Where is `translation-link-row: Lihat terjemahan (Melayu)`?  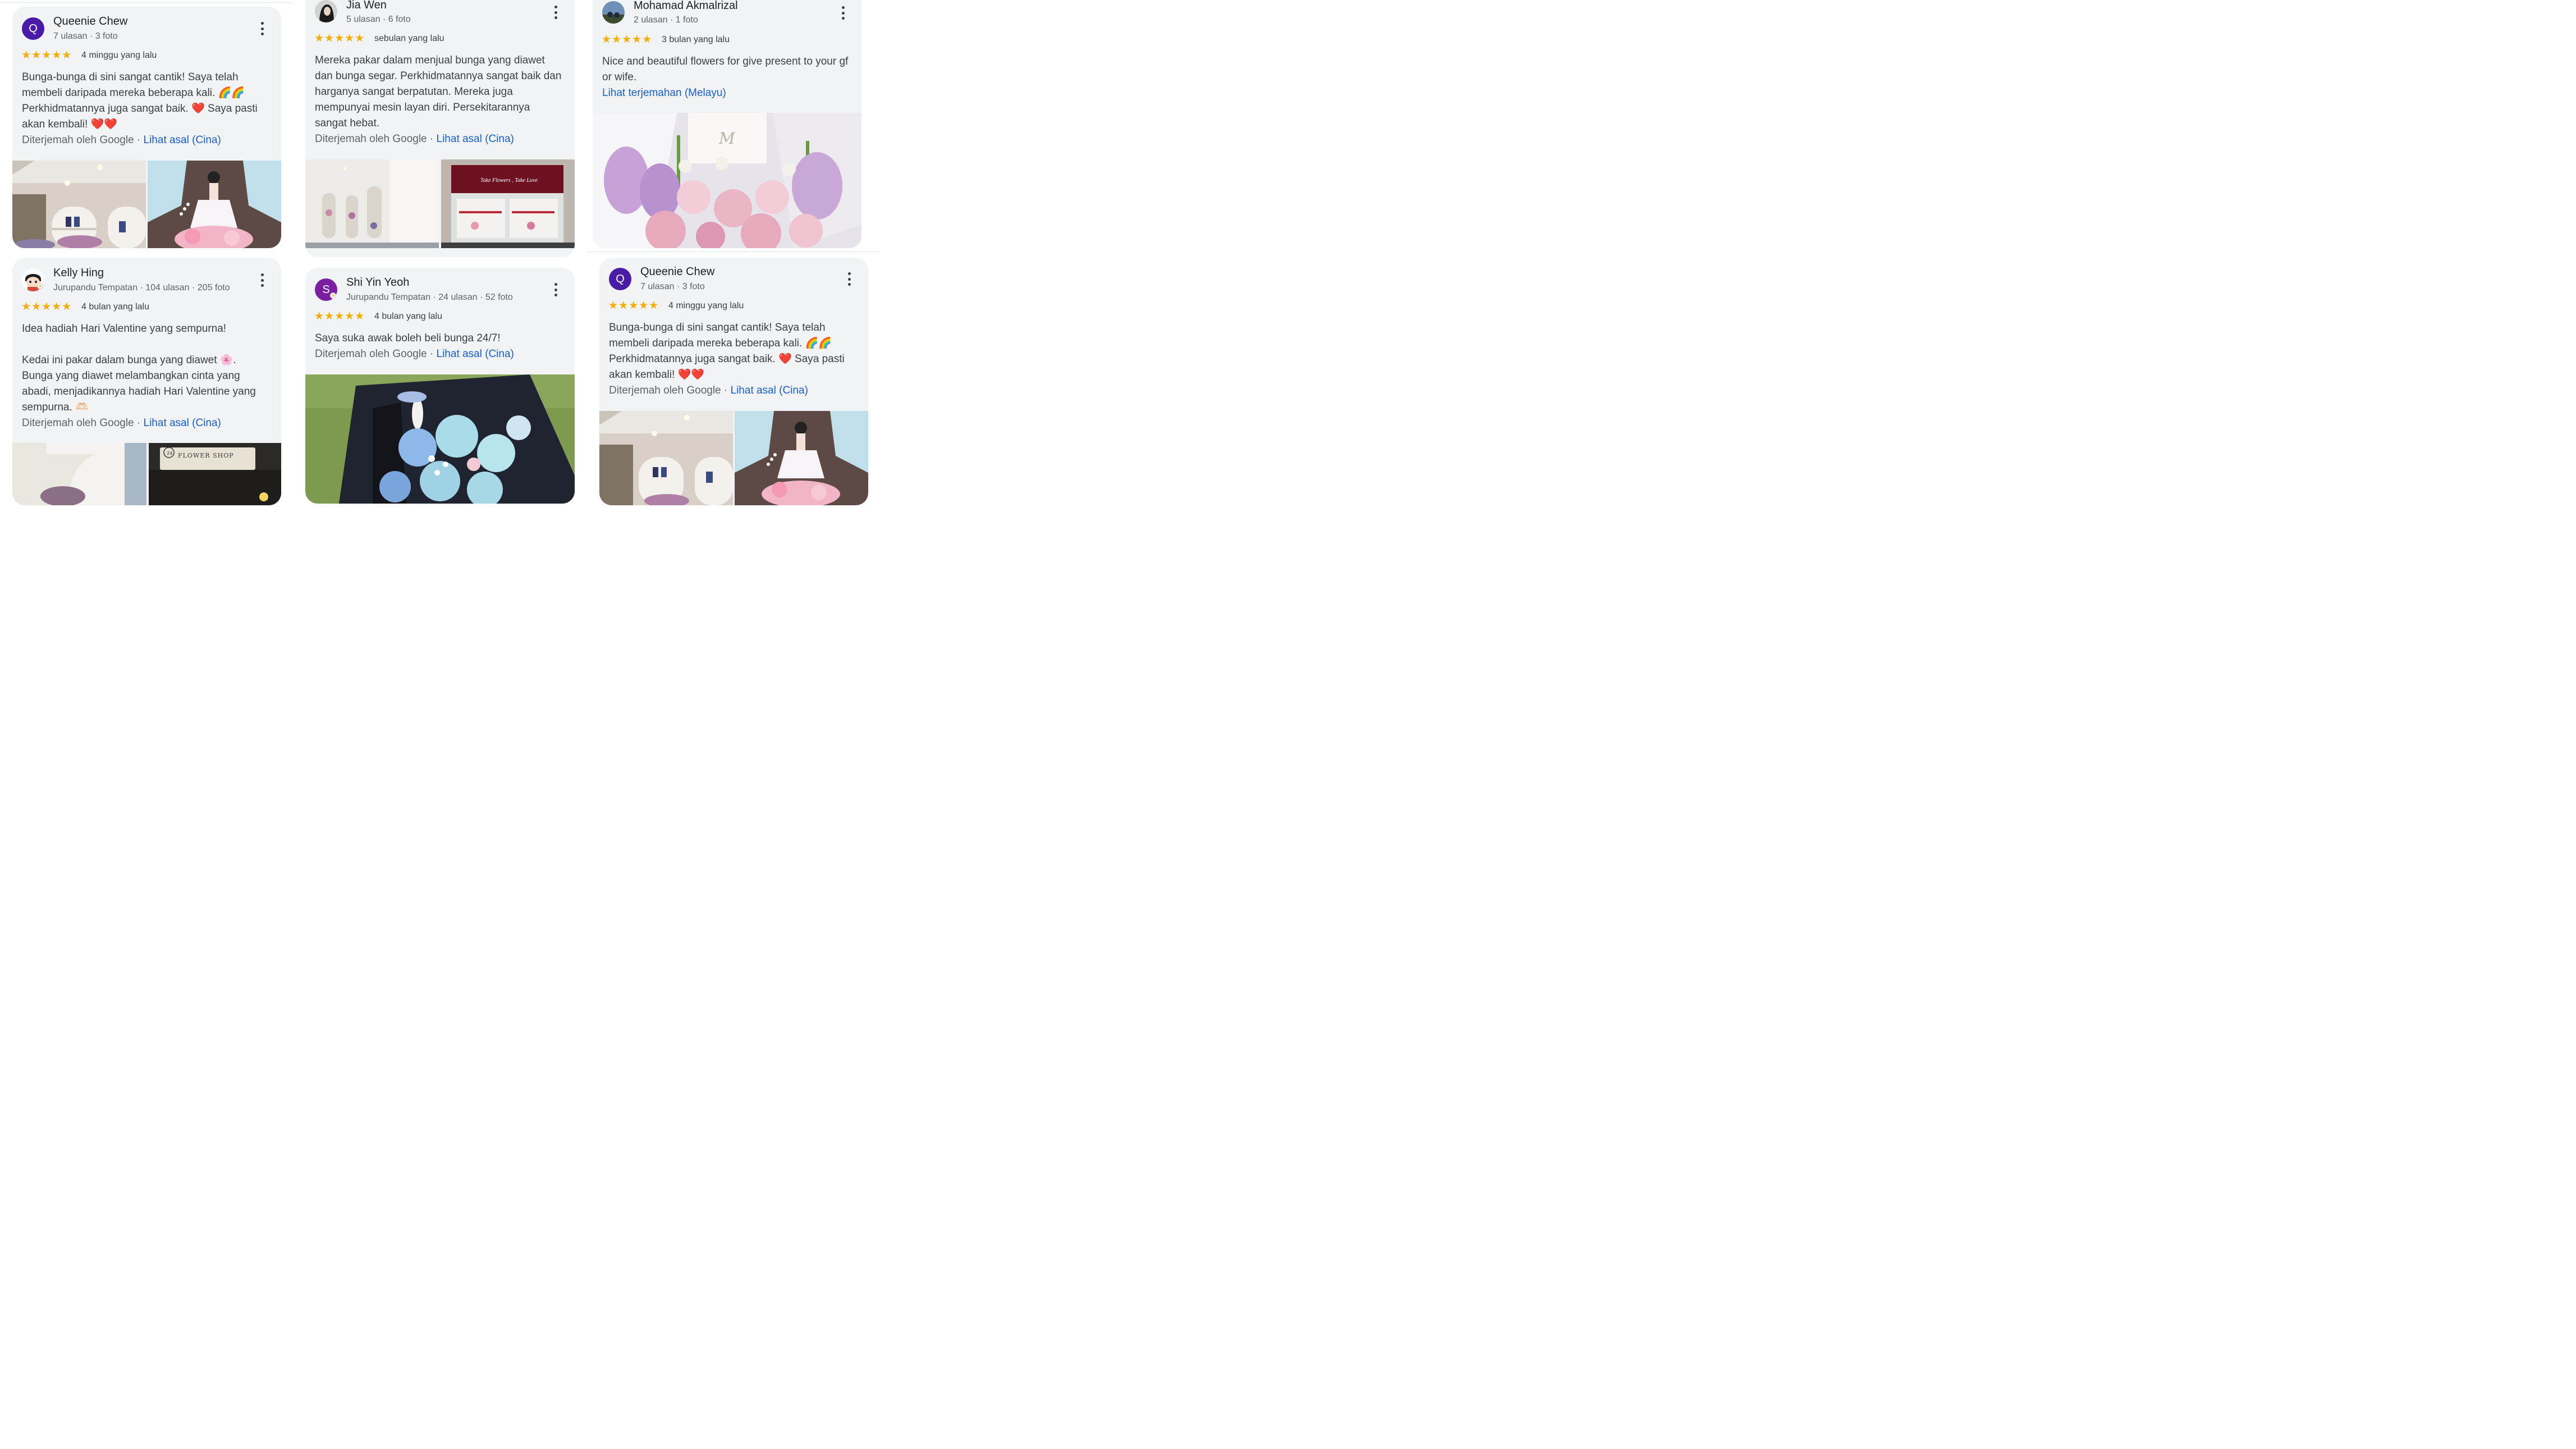 translation-link-row: Lihat terjemahan (Melayu) is located at coordinates (664, 93).